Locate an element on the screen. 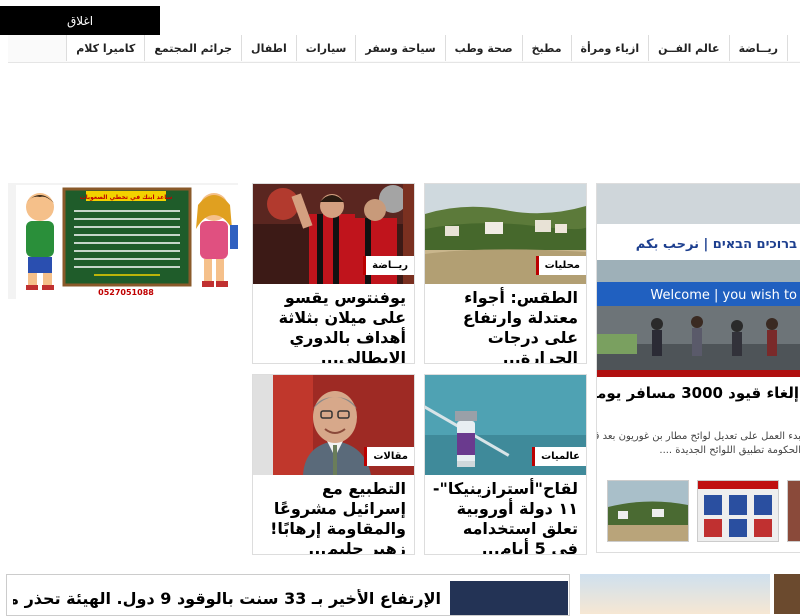  close-label: اغلاق is located at coordinates (80, 20).